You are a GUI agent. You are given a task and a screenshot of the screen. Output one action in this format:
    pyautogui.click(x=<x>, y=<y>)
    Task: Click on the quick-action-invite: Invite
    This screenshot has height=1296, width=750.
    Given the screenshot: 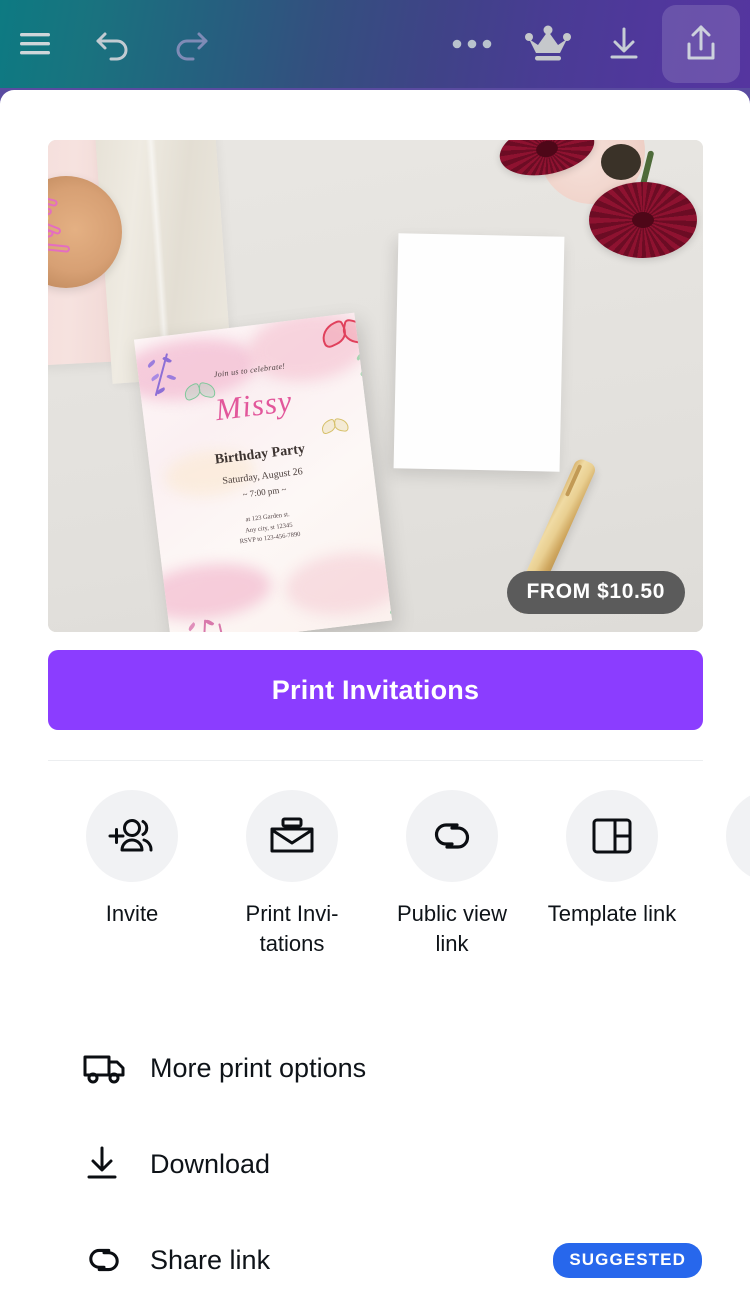 What is the action you would take?
    pyautogui.click(x=132, y=859)
    